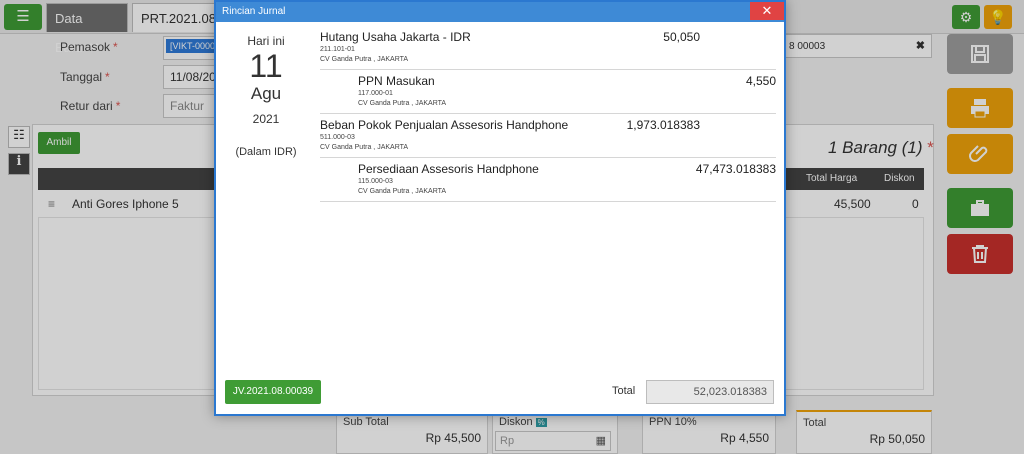 The height and width of the screenshot is (454, 1024). I want to click on account-code: 511.000-03, so click(337, 137).